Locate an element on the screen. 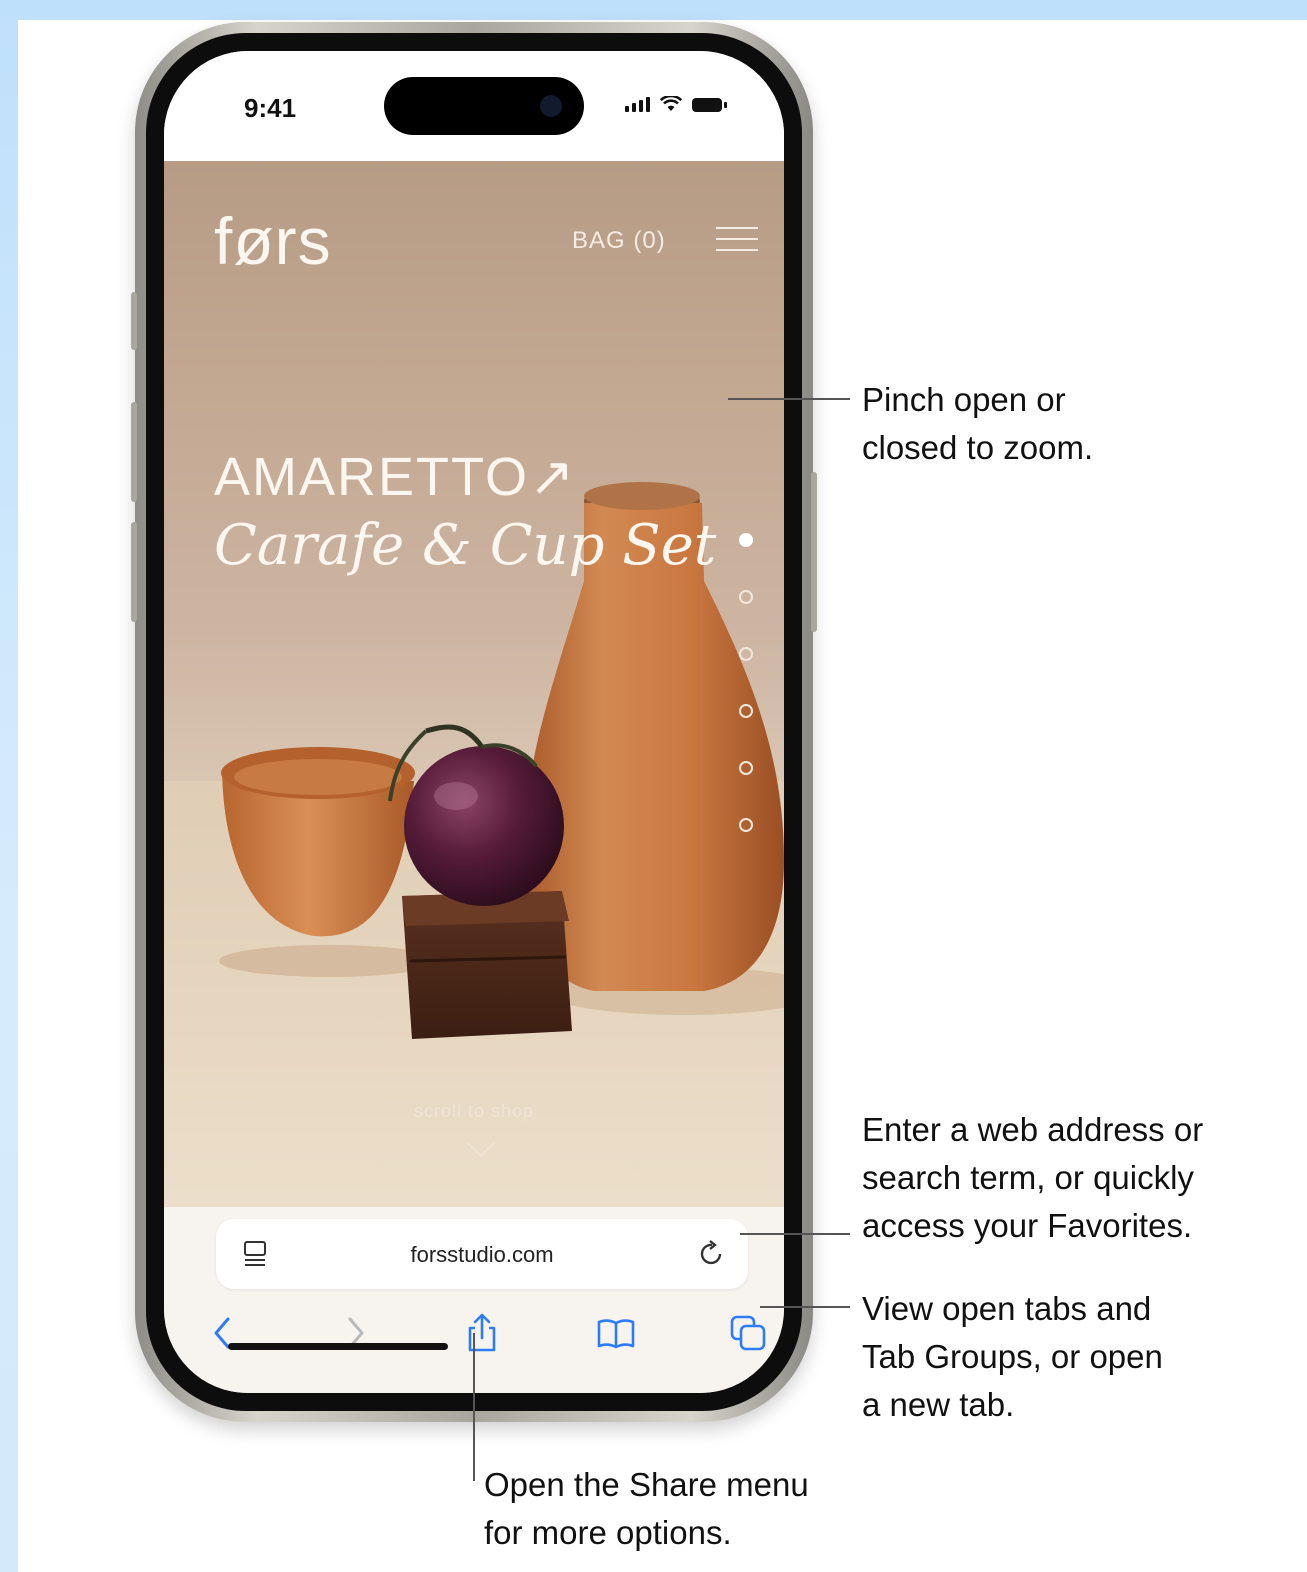  zoom-callout-line is located at coordinates (789, 399).